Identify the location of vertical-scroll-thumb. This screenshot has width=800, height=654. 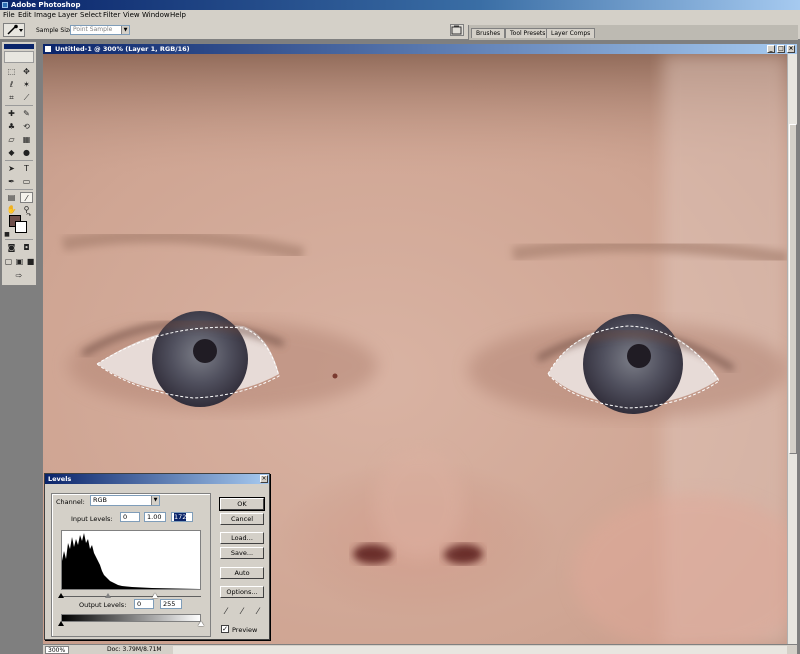
(793, 289).